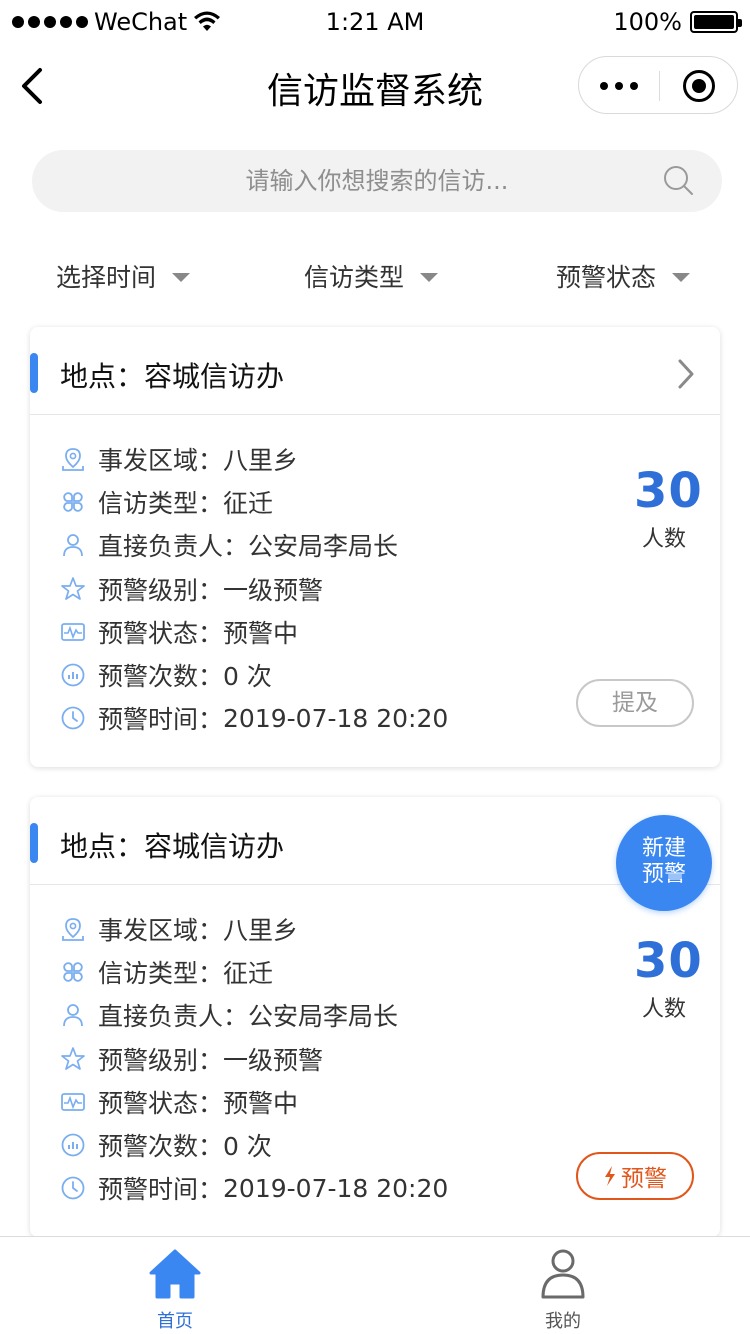 The width and height of the screenshot is (750, 1334). I want to click on info-label: 预警次数：, so click(161, 677).